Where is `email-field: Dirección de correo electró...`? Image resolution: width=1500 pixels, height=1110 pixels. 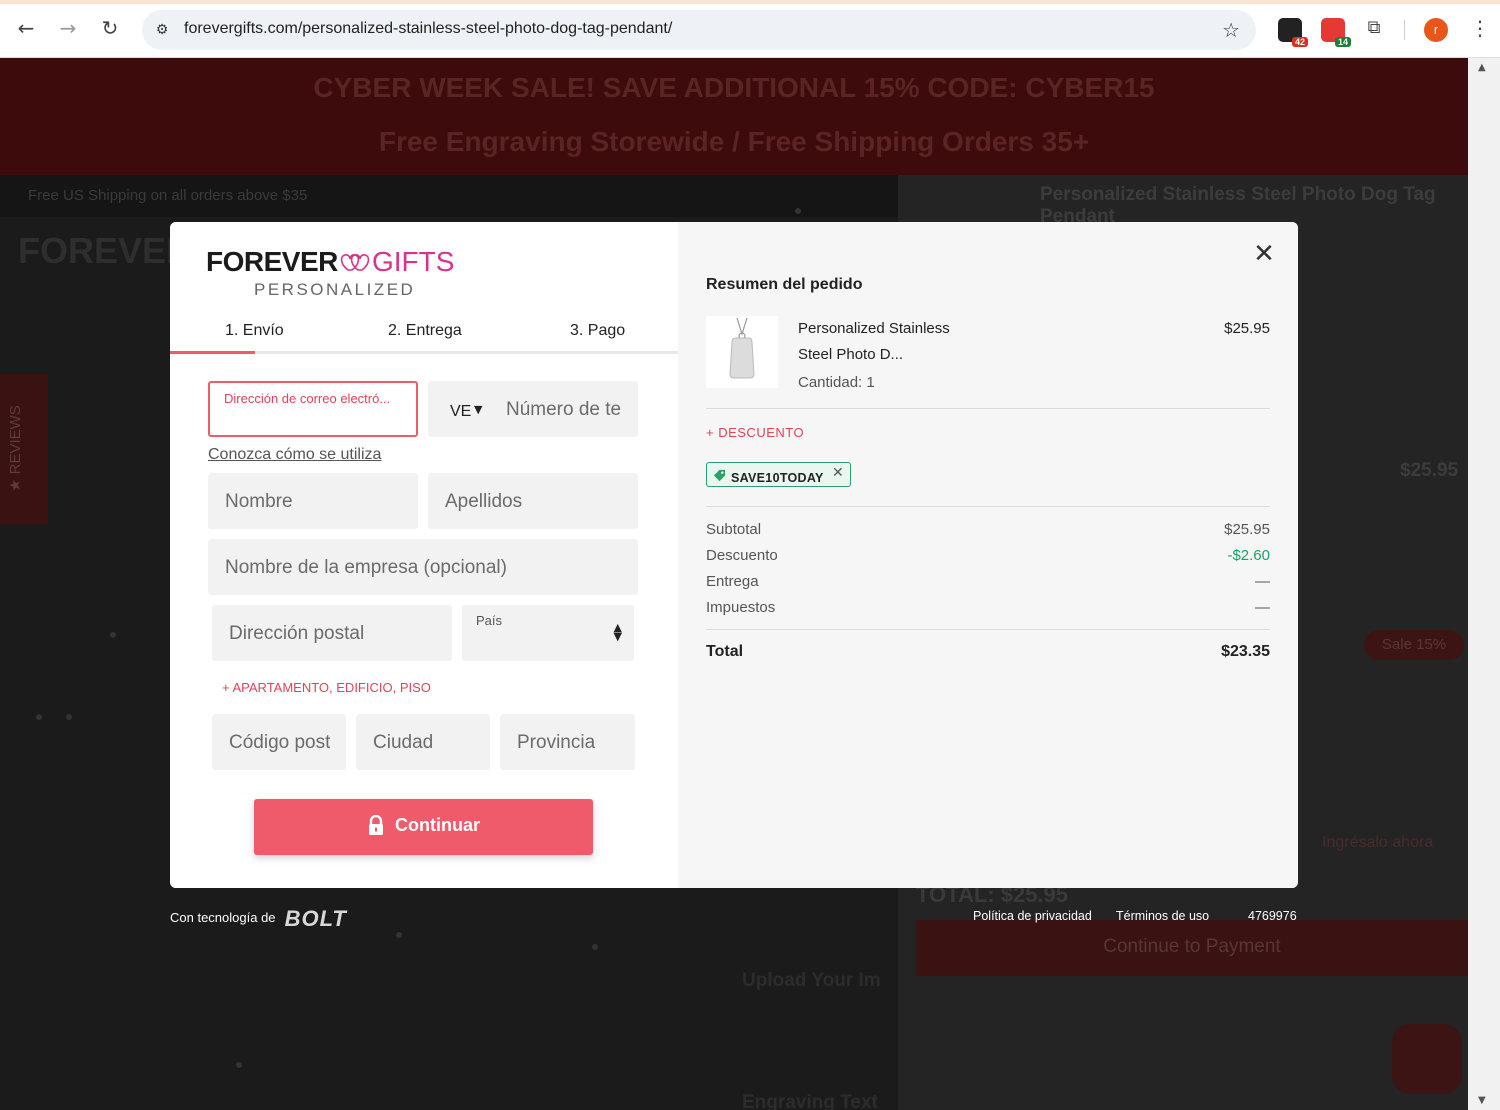 email-field: Dirección de correo electró... is located at coordinates (313, 409).